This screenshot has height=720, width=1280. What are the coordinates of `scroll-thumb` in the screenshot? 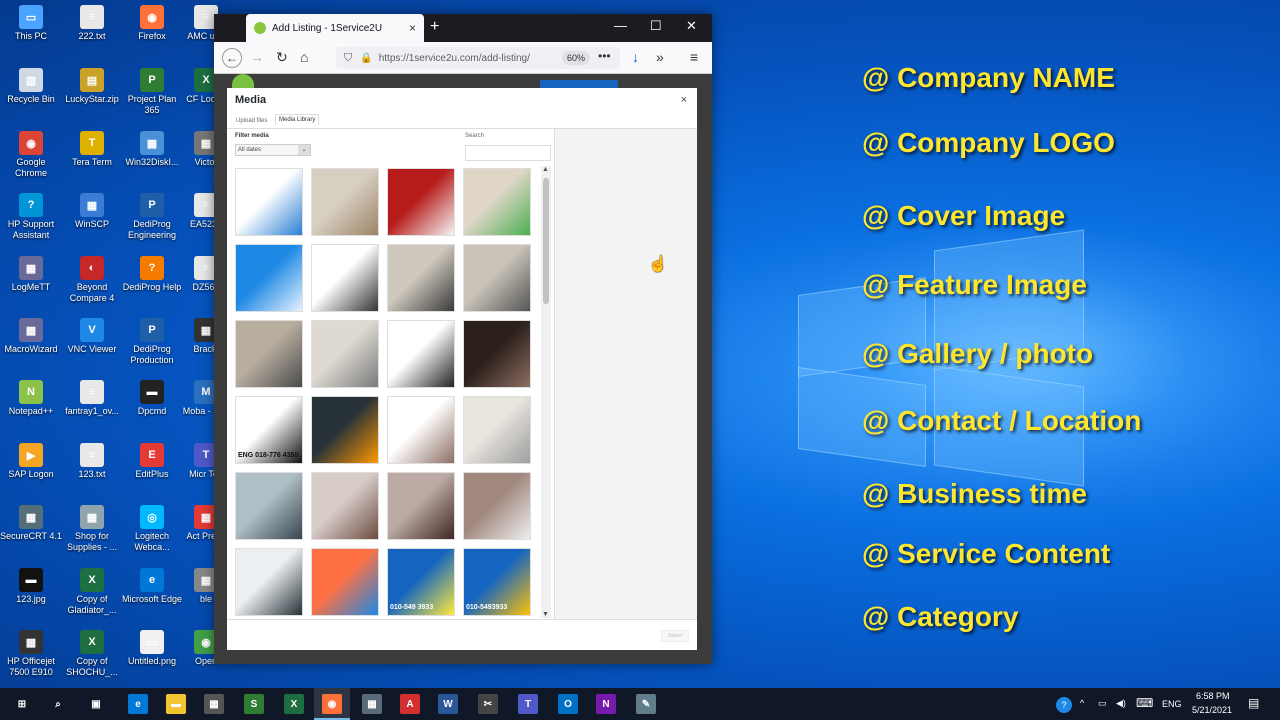 It's located at (546, 241).